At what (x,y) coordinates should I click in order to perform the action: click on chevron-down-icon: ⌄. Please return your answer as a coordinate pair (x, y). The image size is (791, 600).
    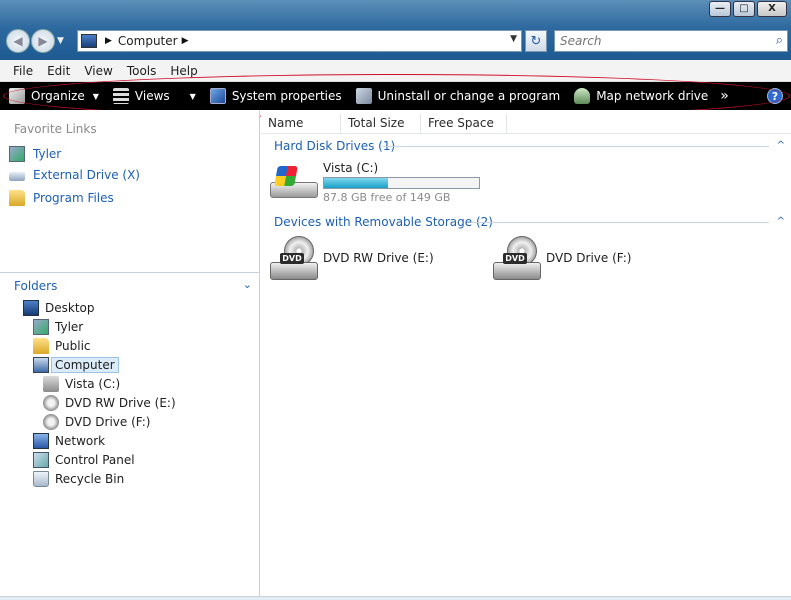
    Looking at the image, I should click on (247, 284).